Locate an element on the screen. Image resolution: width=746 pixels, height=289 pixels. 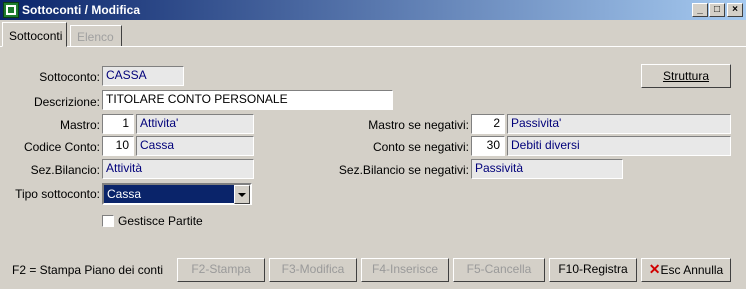
stampa-button: F2-Stampa is located at coordinates (221, 270).